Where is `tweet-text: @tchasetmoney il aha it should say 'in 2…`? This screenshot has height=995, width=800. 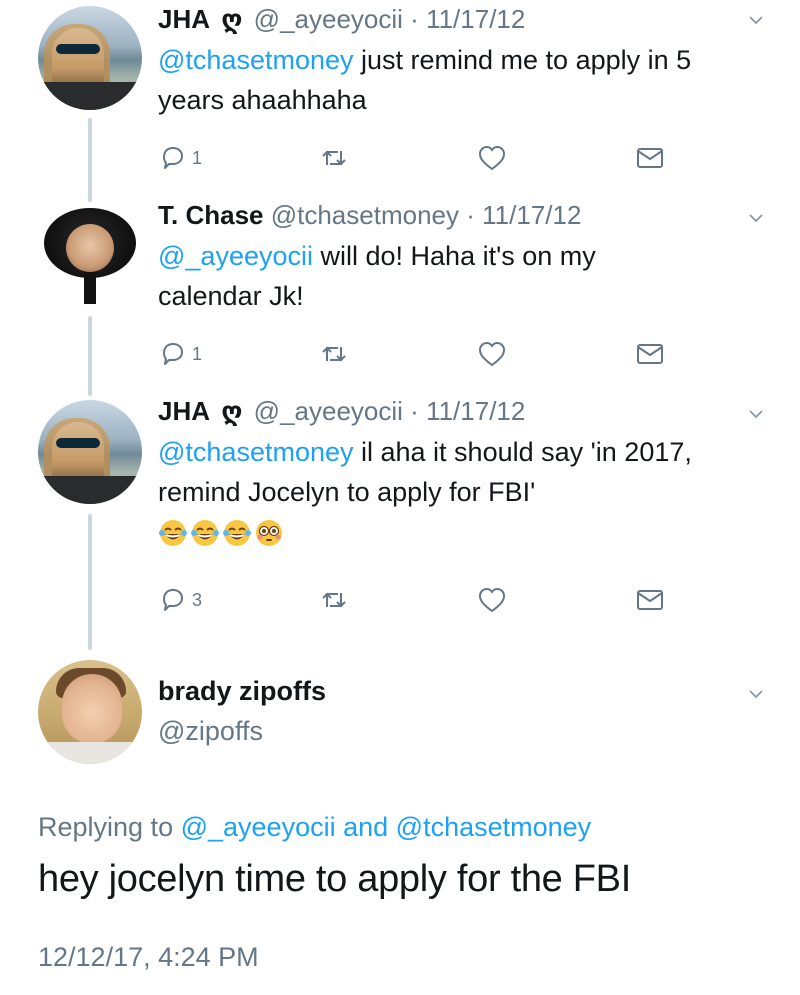 tweet-text: @tchasetmoney il aha it should say 'in 2… is located at coordinates (461, 472).